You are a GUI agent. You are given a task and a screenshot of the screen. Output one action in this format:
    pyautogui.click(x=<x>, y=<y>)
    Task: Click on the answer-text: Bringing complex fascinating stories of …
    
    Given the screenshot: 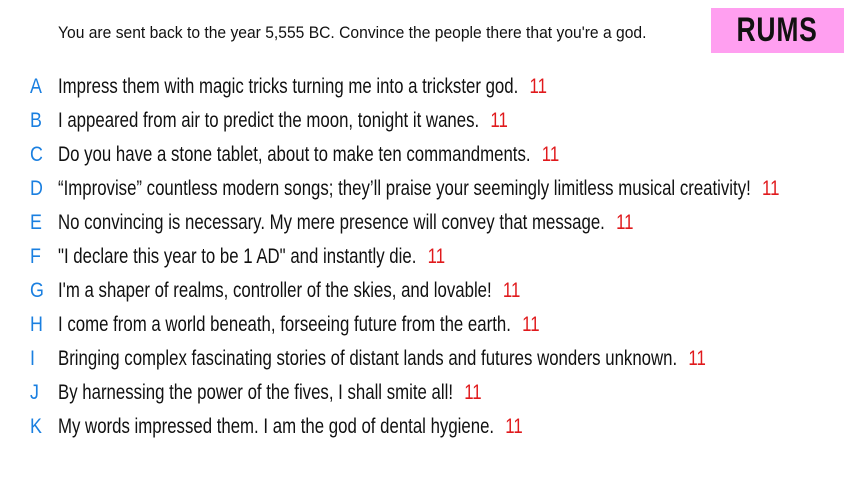 What is the action you would take?
    pyautogui.click(x=368, y=358)
    